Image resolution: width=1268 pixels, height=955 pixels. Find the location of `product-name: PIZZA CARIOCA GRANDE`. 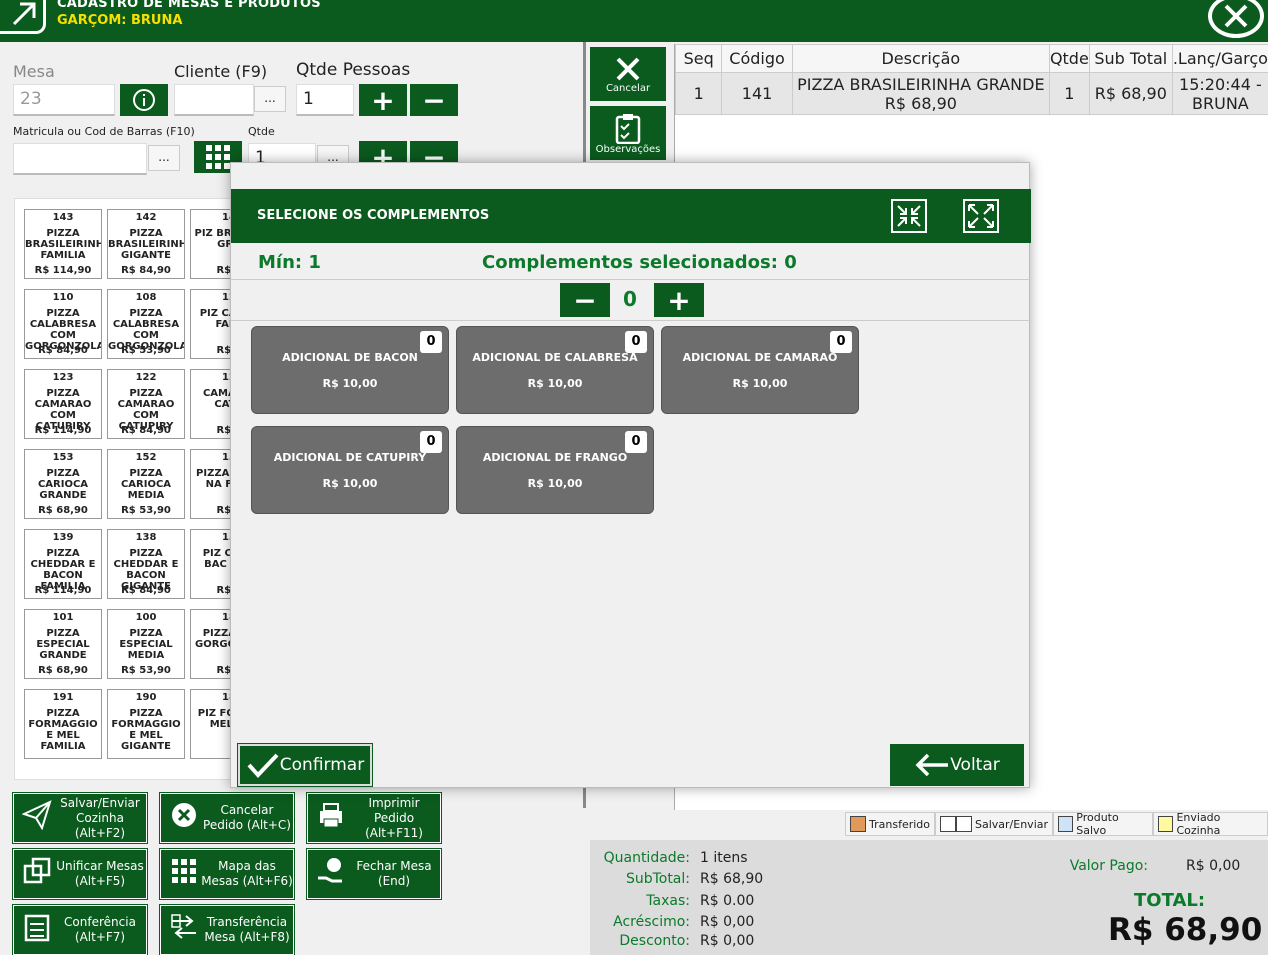

product-name: PIZZA CARIOCA GRANDE is located at coordinates (63, 484).